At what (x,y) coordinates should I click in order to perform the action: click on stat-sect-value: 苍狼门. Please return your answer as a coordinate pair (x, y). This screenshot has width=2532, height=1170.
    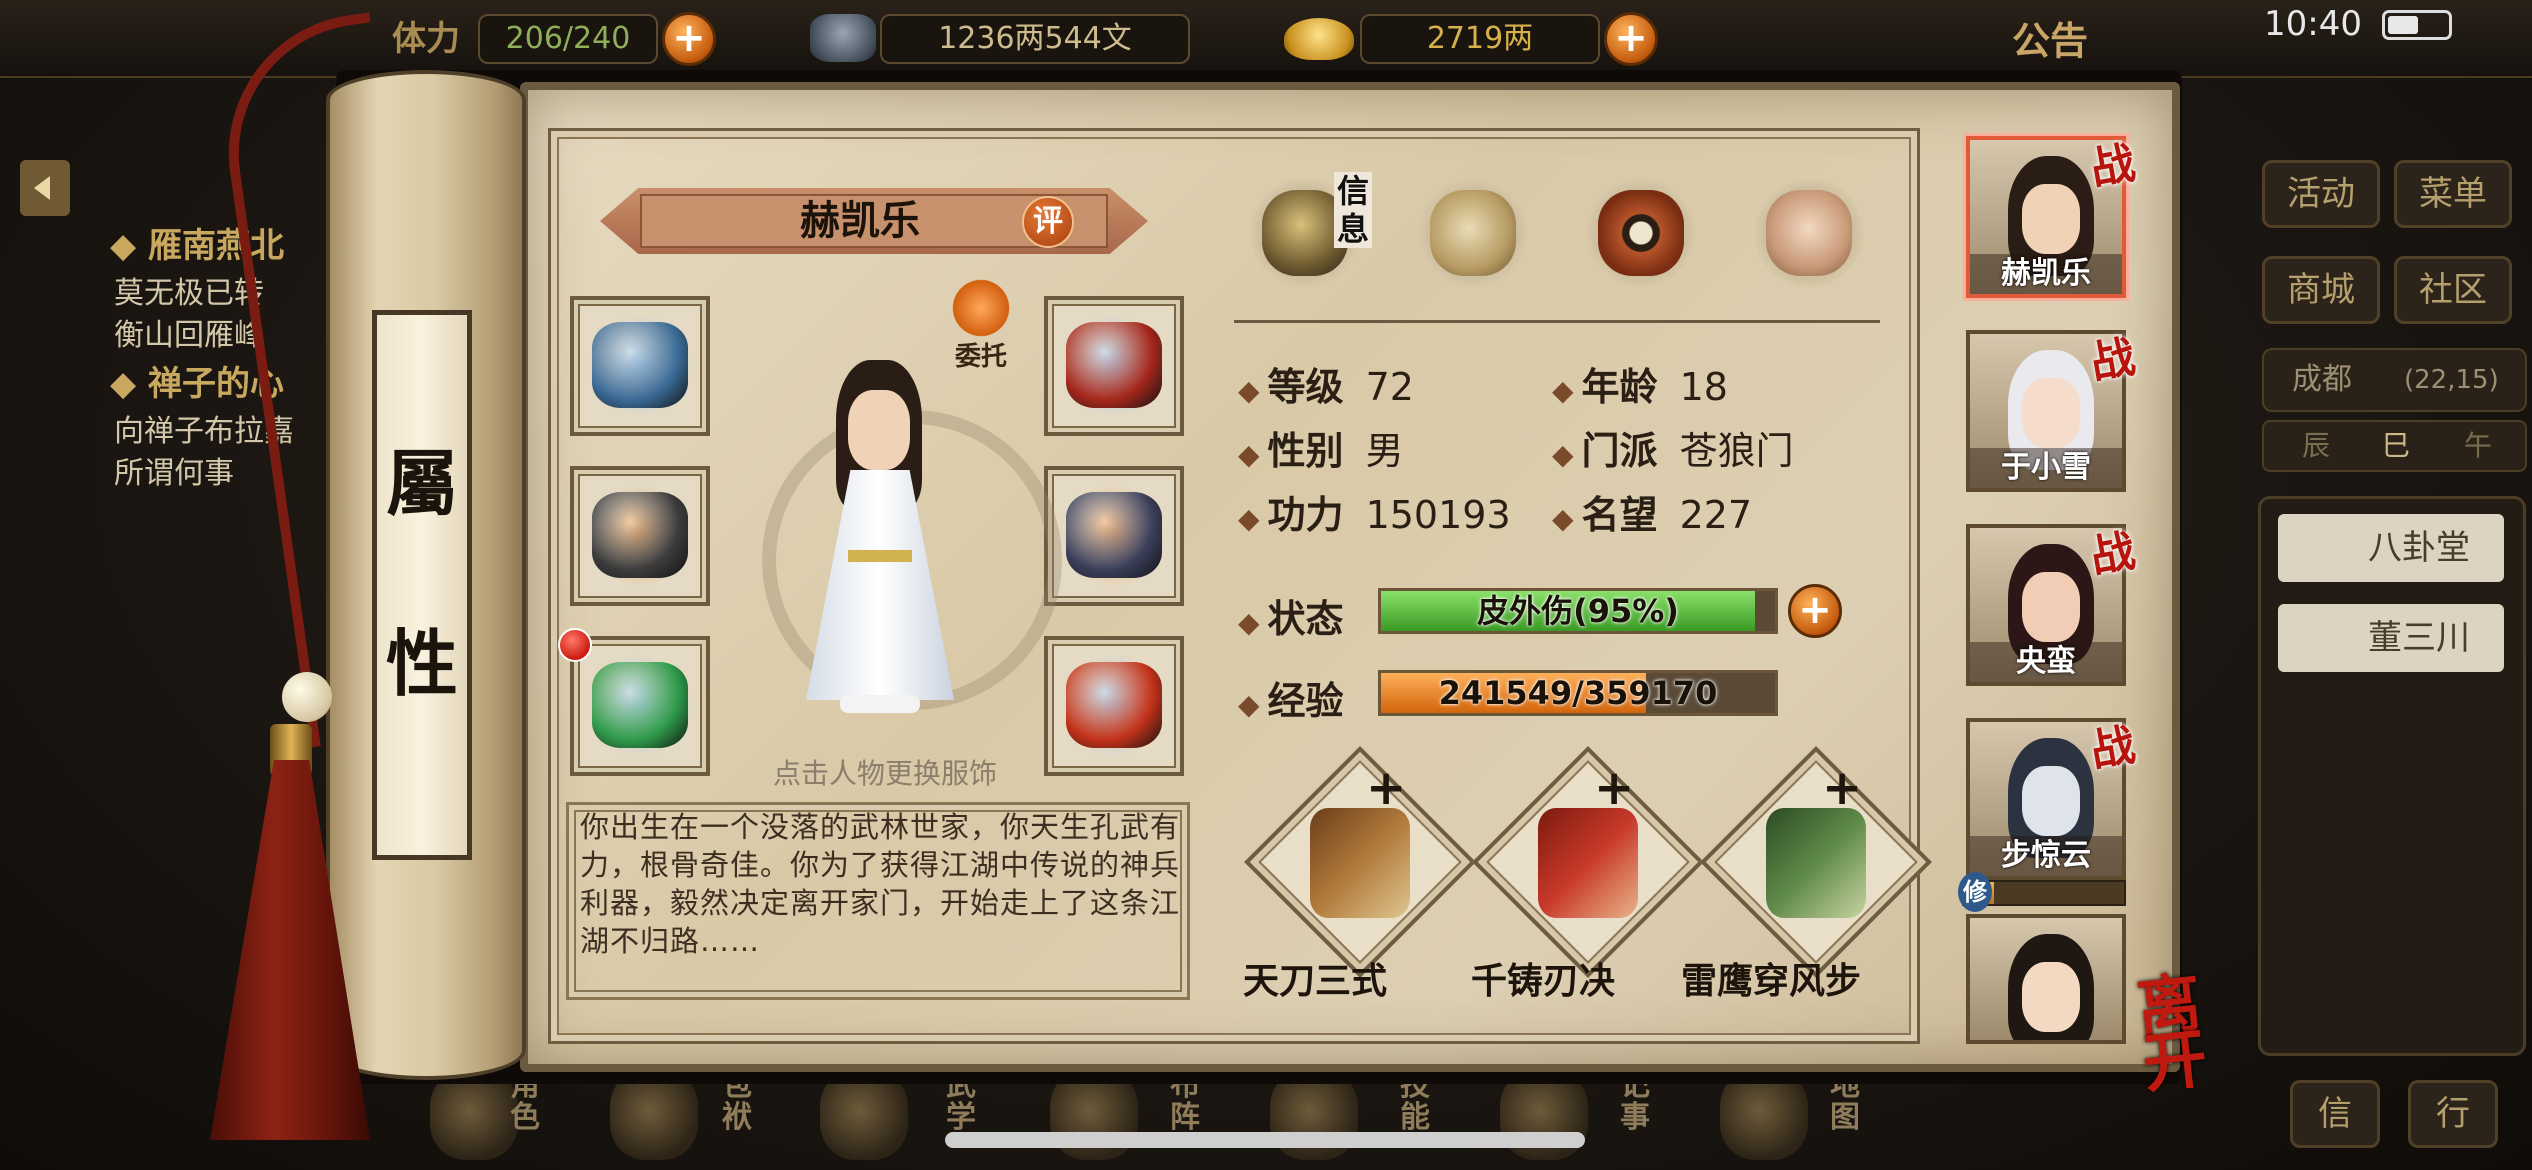
    Looking at the image, I should click on (1736, 451).